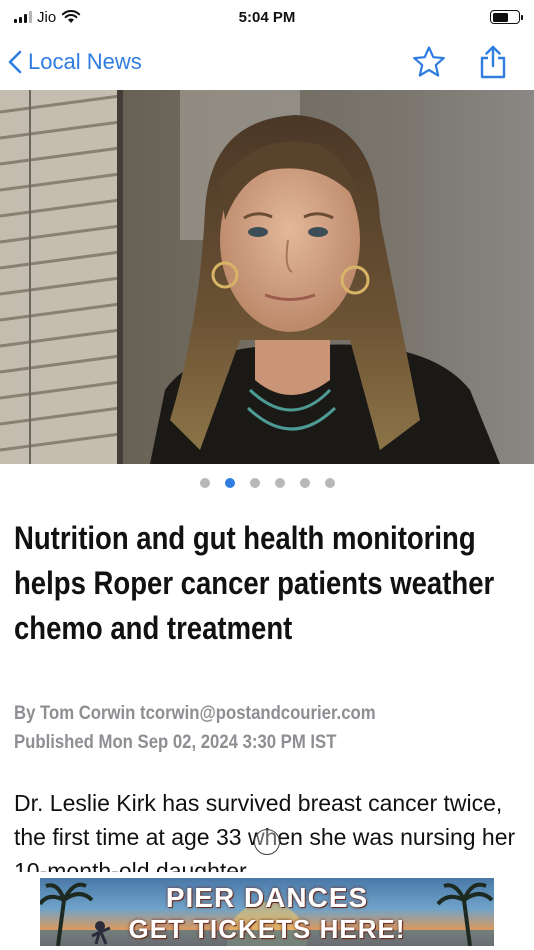  Describe the element at coordinates (23, 17) in the screenshot. I see `cellular-signal-icon` at that location.